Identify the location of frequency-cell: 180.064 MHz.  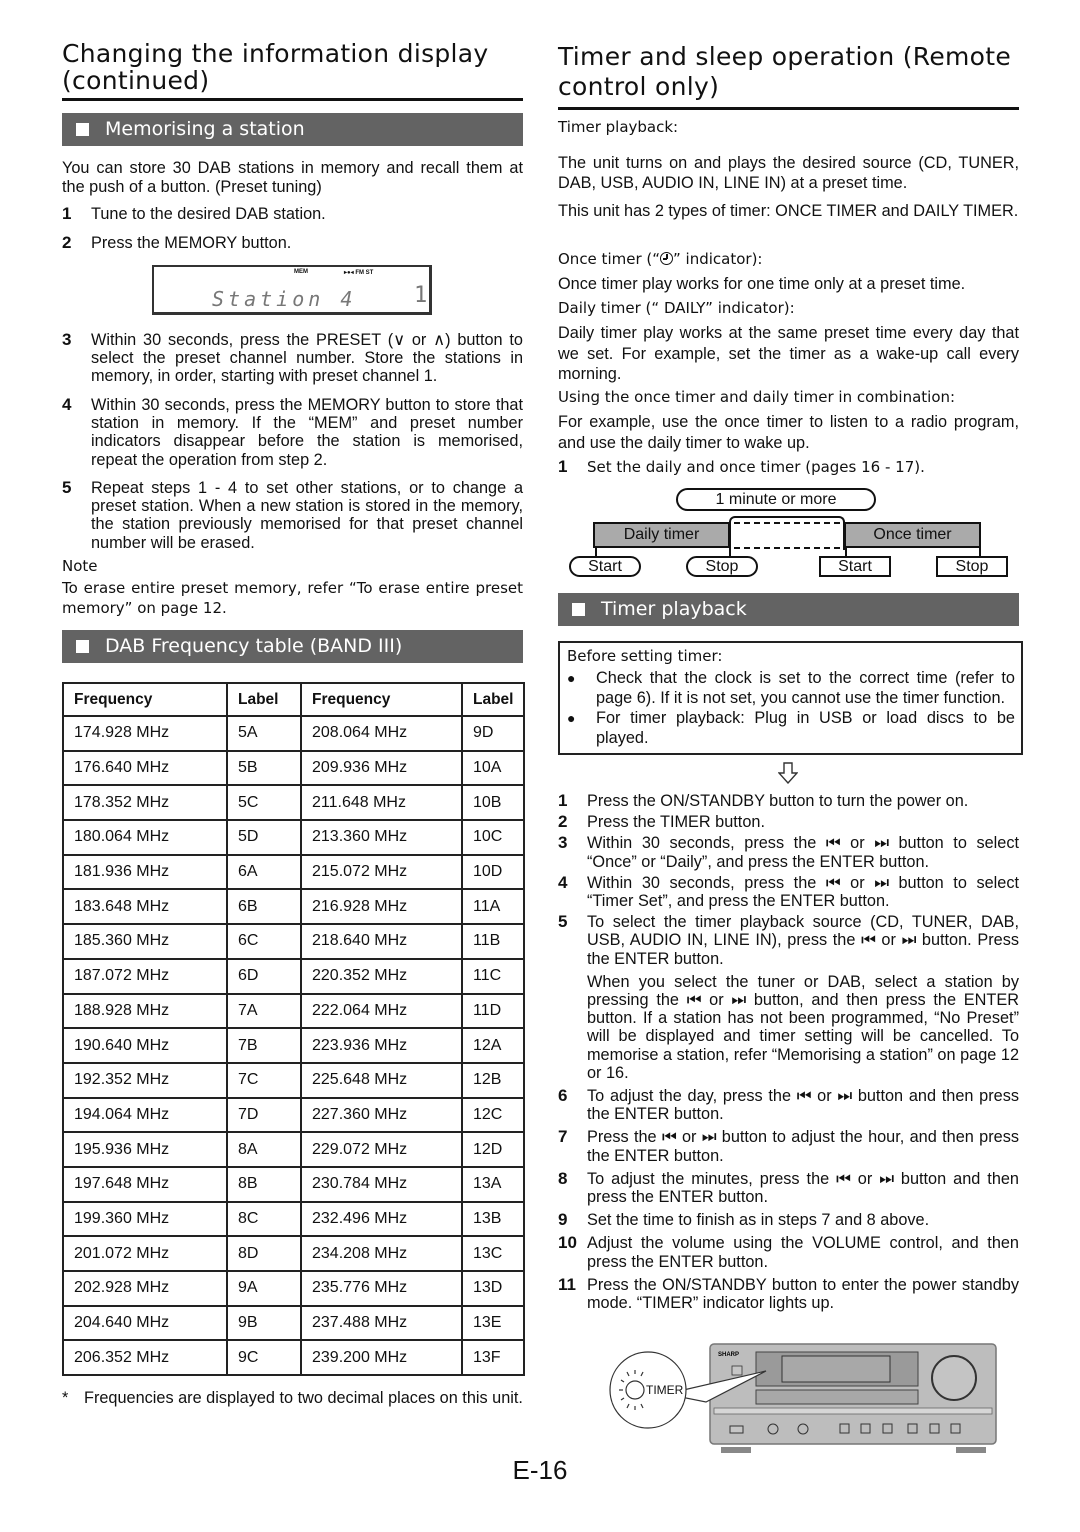
(145, 837).